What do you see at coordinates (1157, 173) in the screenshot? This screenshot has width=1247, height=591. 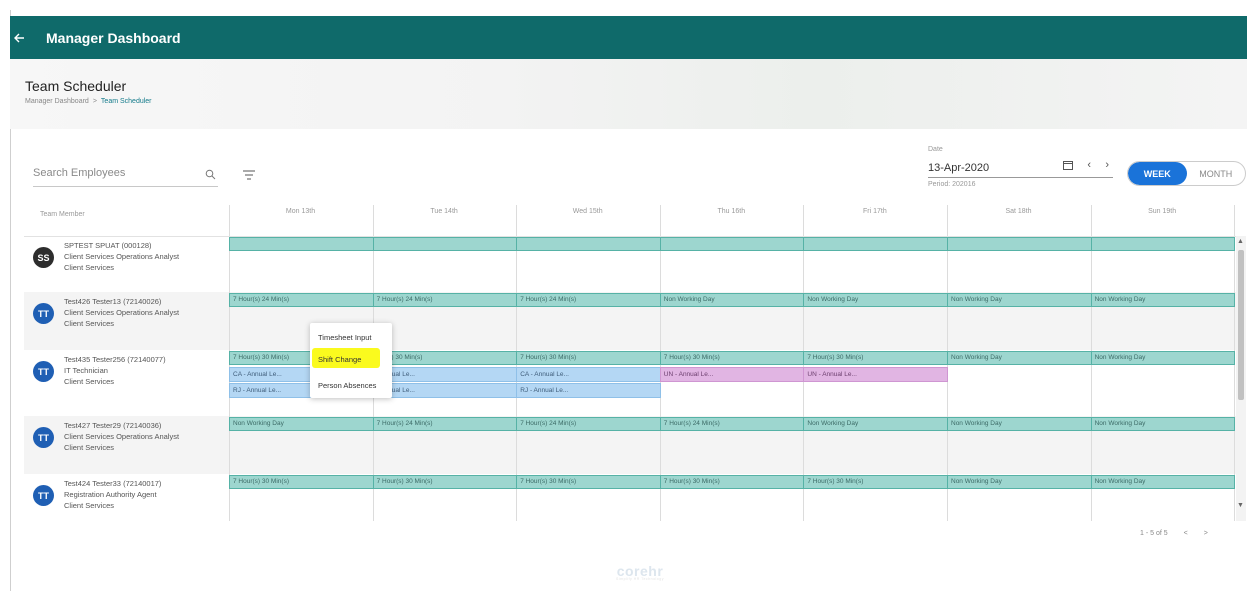 I see `week-view-button: WEEK` at bounding box center [1157, 173].